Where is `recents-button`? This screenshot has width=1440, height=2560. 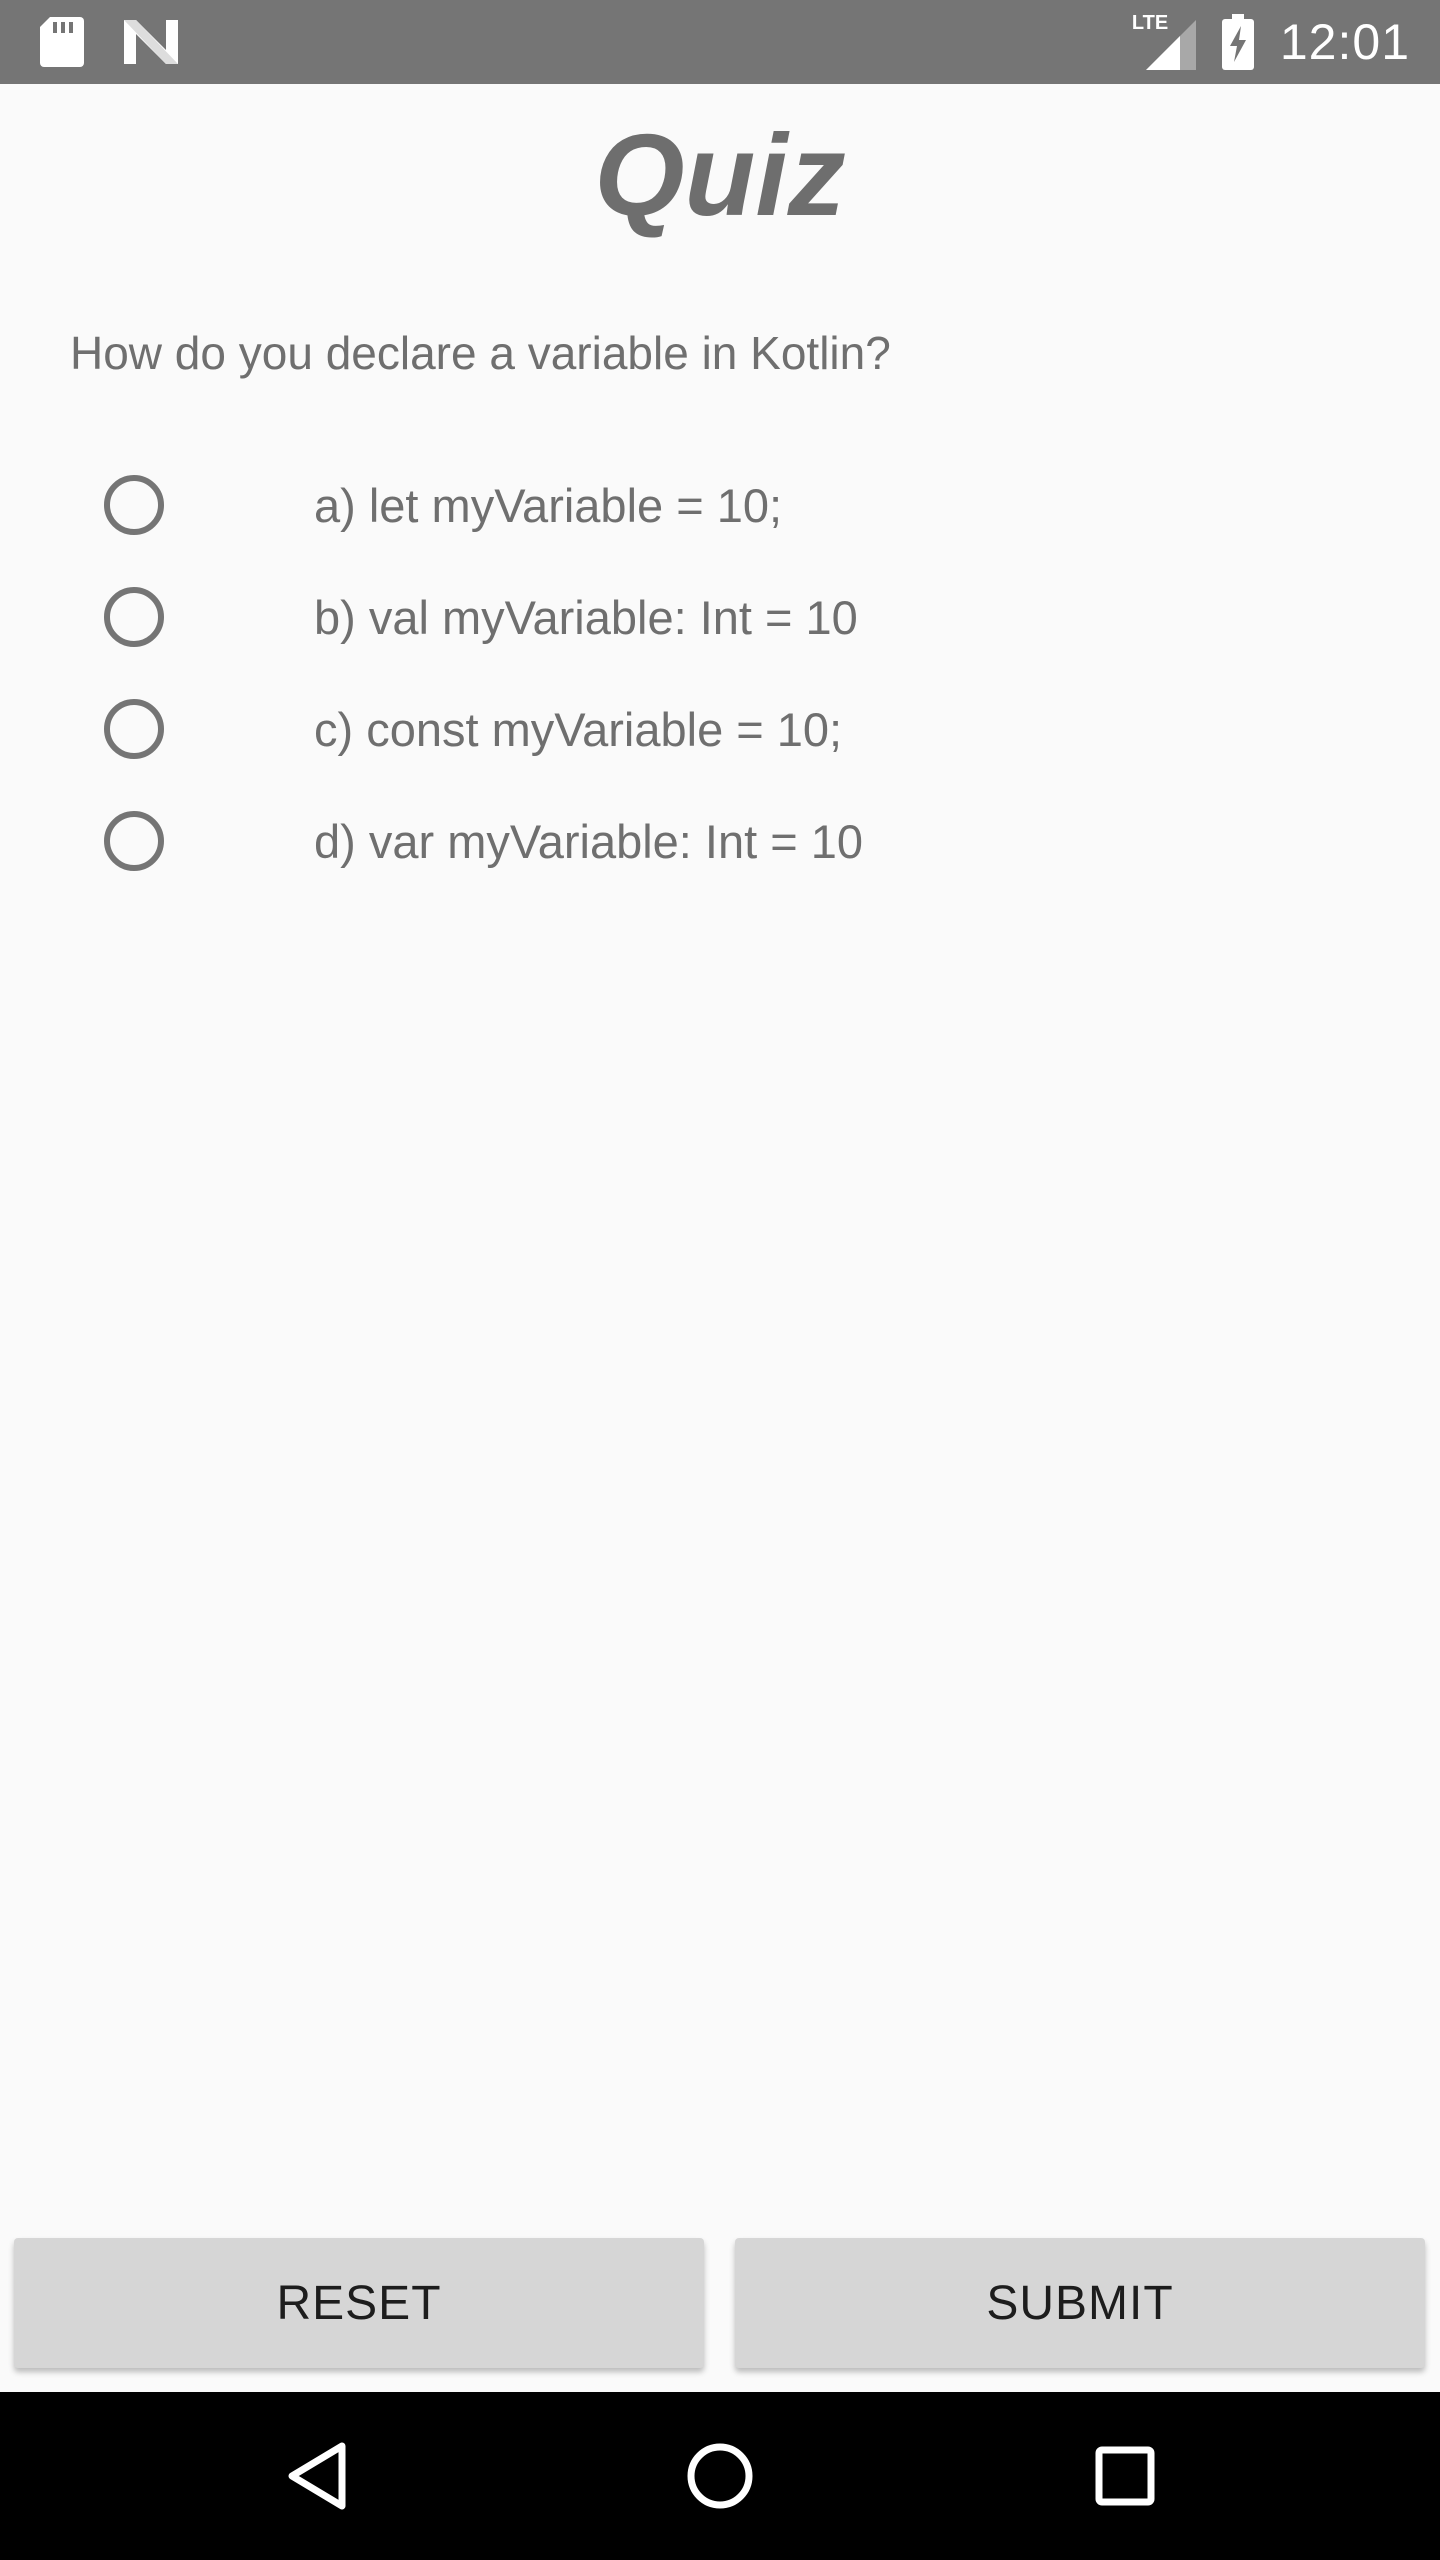 recents-button is located at coordinates (1125, 2476).